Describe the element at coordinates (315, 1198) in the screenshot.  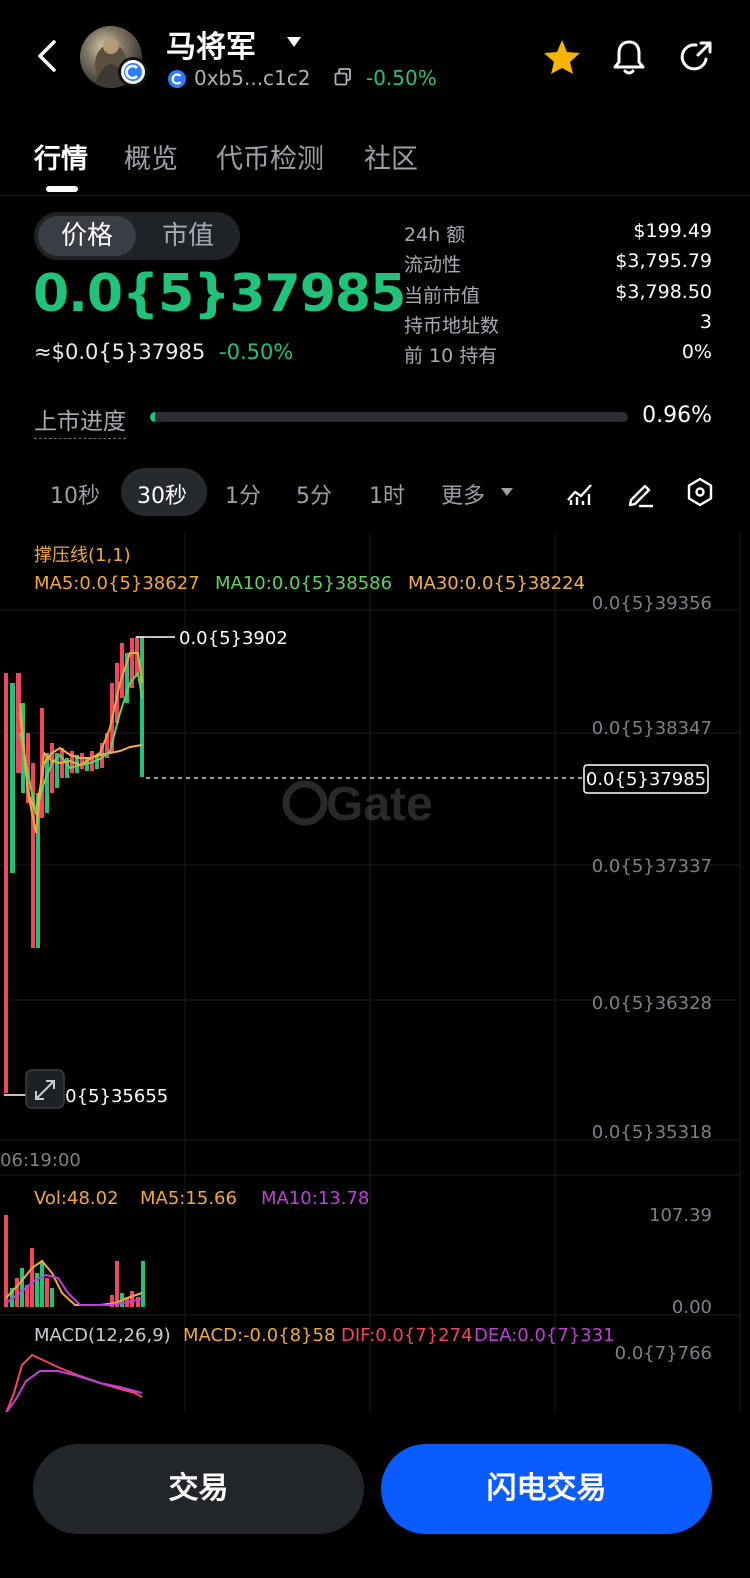
I see `volume-ma10-legend: MA10:13.78` at that location.